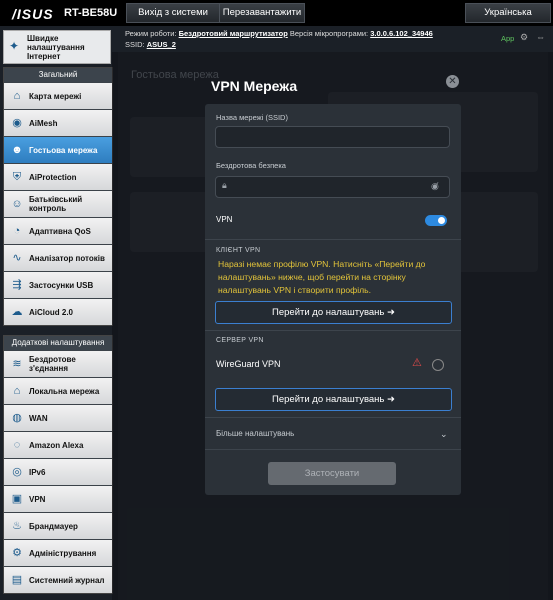 This screenshot has height=600, width=553. Describe the element at coordinates (441, 220) in the screenshot. I see `toggle-knob` at that location.